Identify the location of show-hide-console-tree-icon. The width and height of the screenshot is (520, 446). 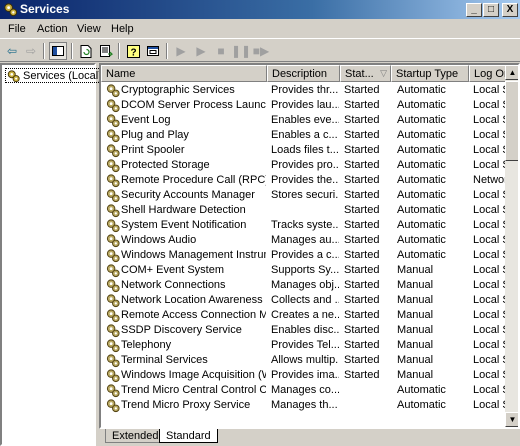
(58, 51).